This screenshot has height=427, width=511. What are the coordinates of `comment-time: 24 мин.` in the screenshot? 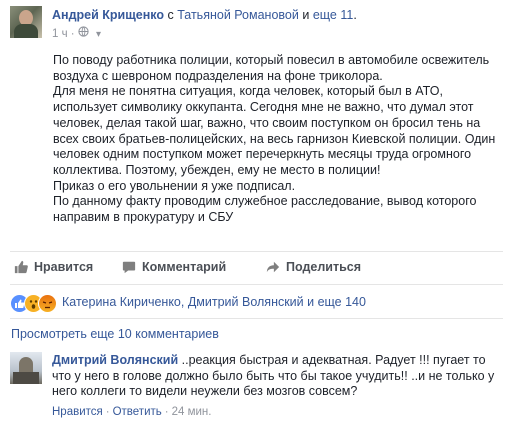 It's located at (192, 412).